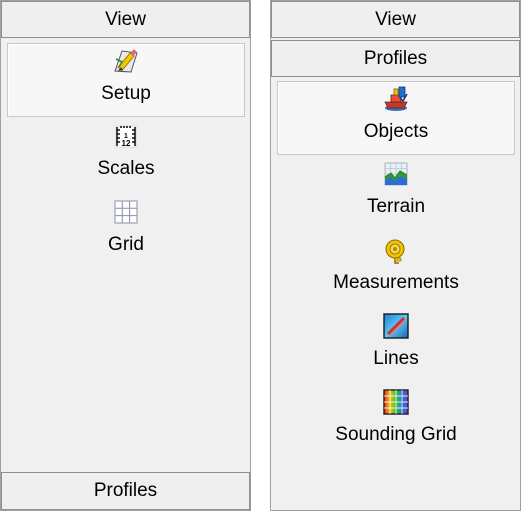 The width and height of the screenshot is (526, 511). Describe the element at coordinates (126, 156) in the screenshot. I see `scales-item: 1 12 Scales` at that location.